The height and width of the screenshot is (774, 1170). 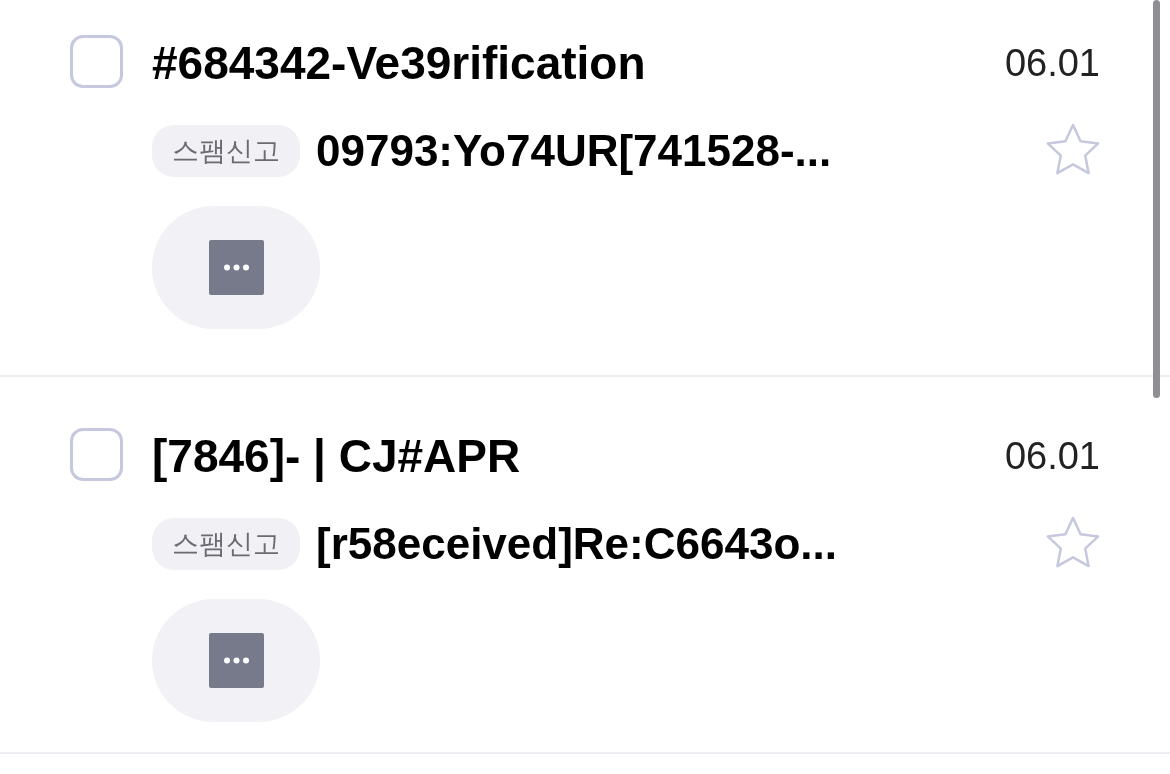 What do you see at coordinates (564, 456) in the screenshot?
I see `message-subject: [7846]- | CJ#APR` at bounding box center [564, 456].